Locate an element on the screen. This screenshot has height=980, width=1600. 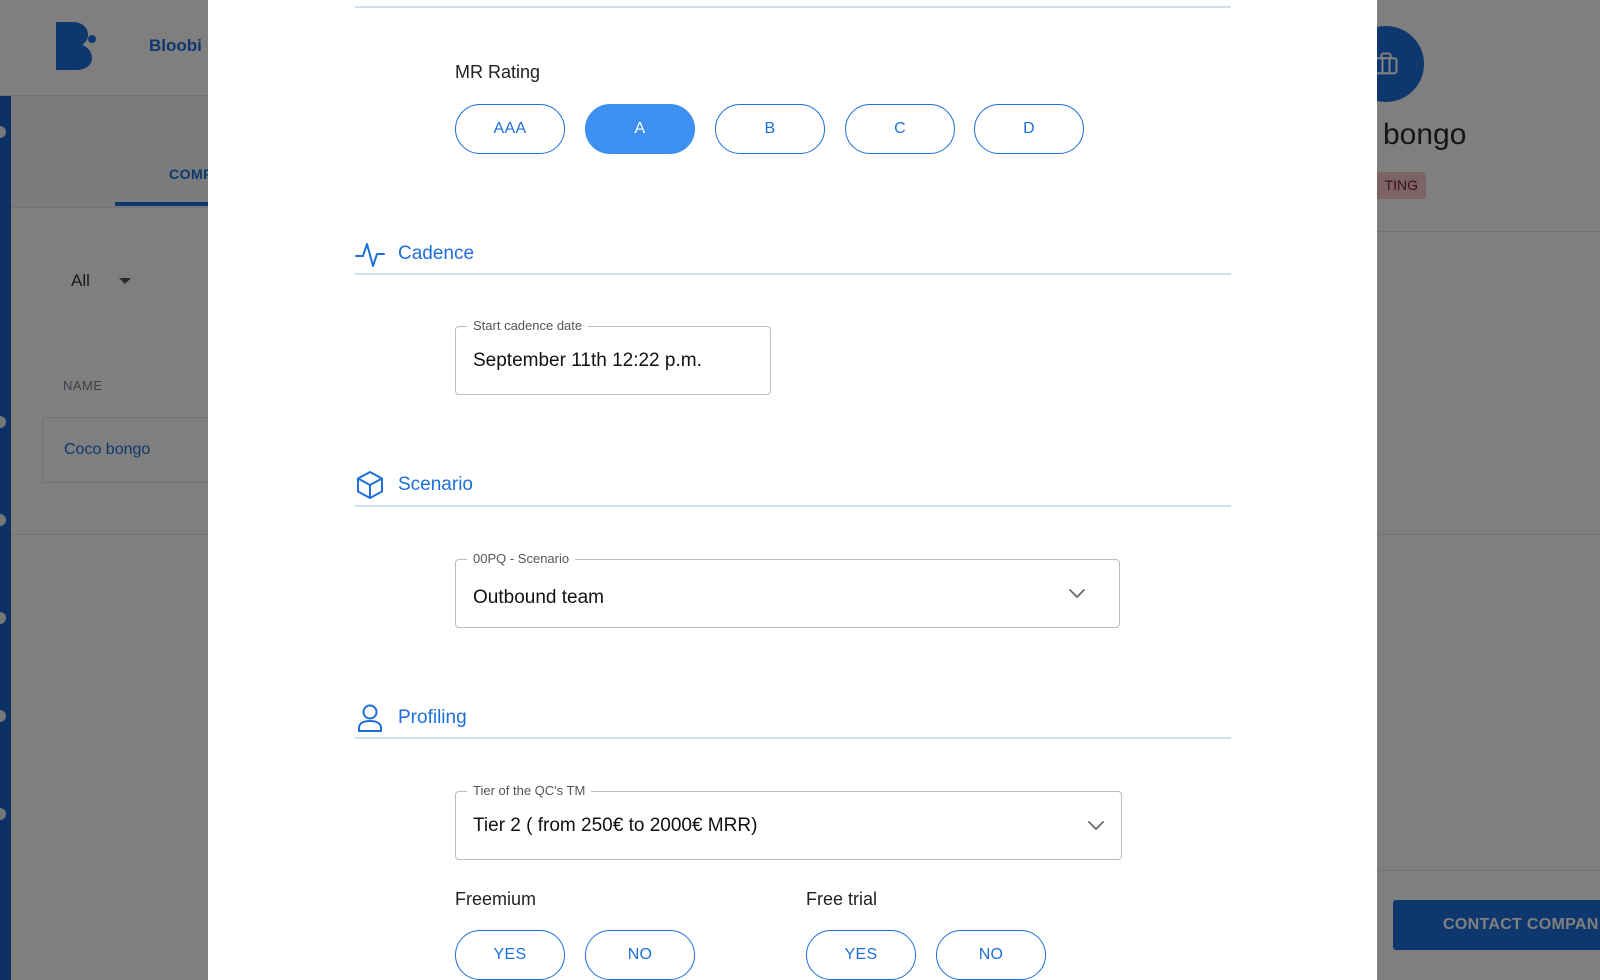
freemium-no-button: NO is located at coordinates (640, 955).